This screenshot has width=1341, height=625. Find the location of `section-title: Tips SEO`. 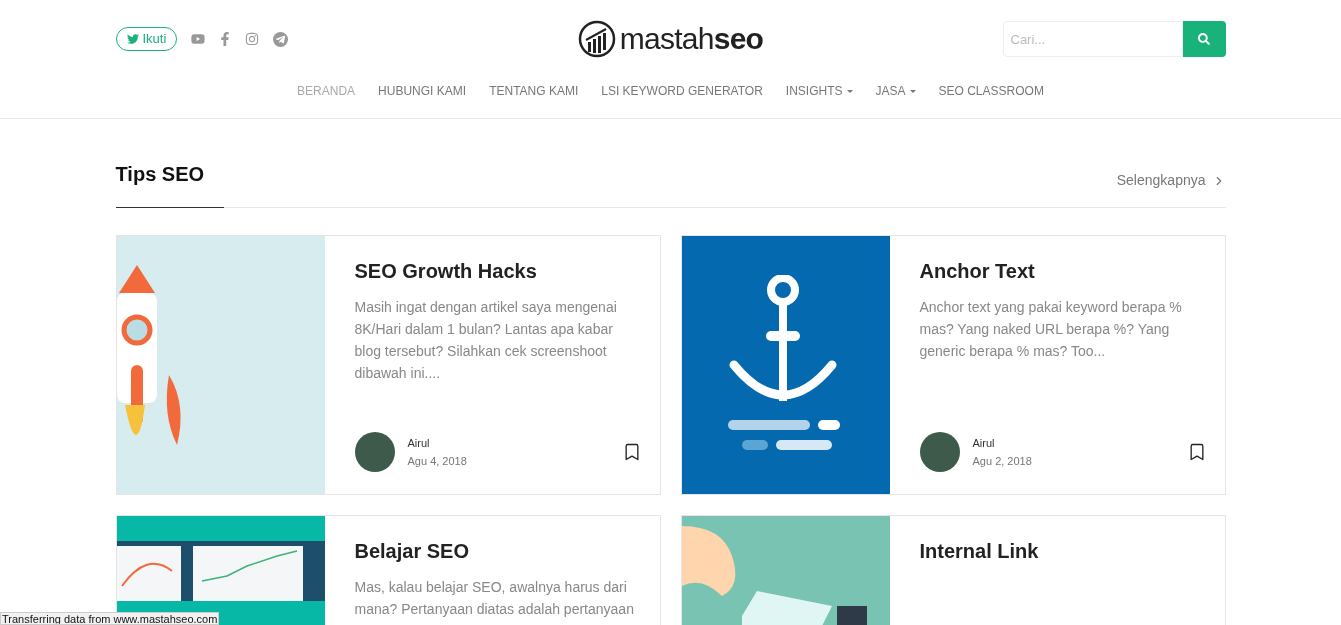

section-title: Tips SEO is located at coordinates (170, 183).